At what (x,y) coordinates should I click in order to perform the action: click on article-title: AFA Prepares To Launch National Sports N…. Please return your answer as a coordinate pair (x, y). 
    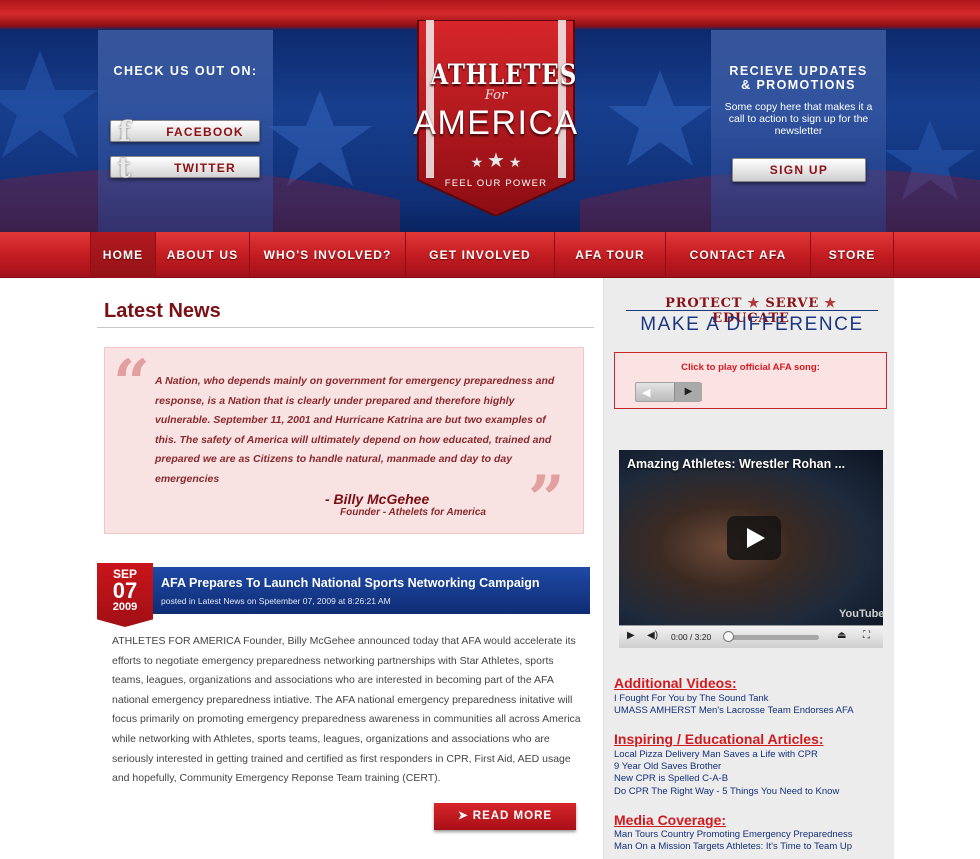
    Looking at the image, I should click on (350, 583).